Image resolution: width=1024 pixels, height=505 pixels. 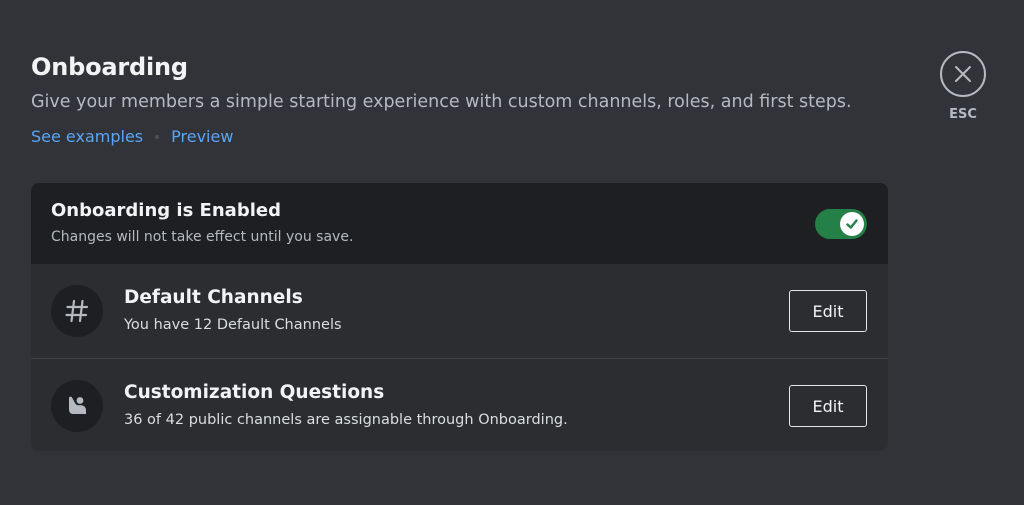 I want to click on default-channels-subtitle: You have 12 Default Channels, so click(x=233, y=325).